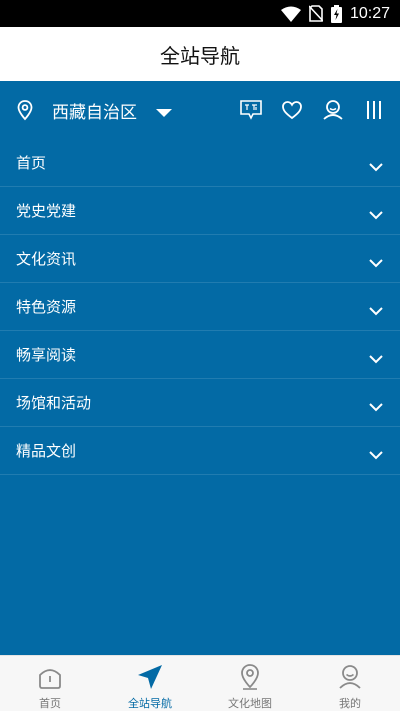 Image resolution: width=400 pixels, height=711 pixels. Describe the element at coordinates (164, 110) in the screenshot. I see `caret-down-icon` at that location.